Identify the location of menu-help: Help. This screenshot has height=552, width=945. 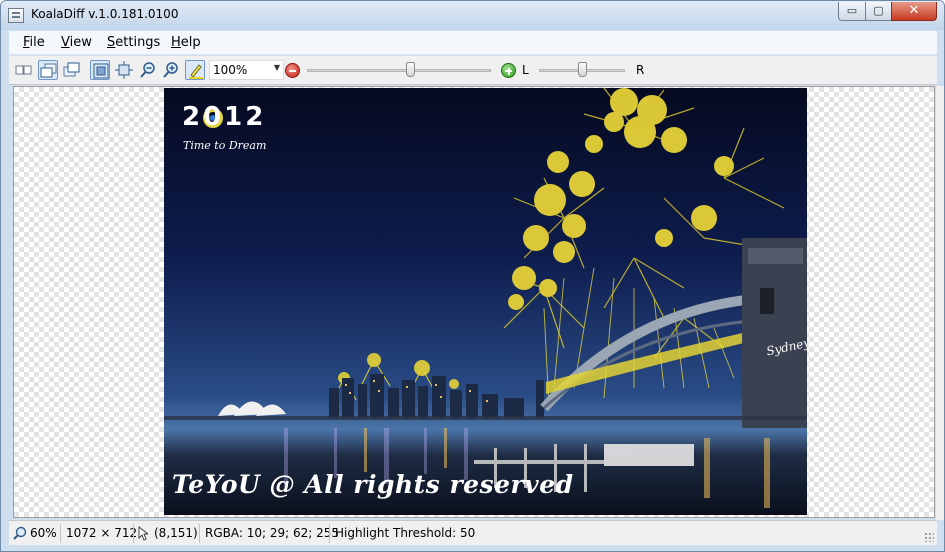
(186, 42).